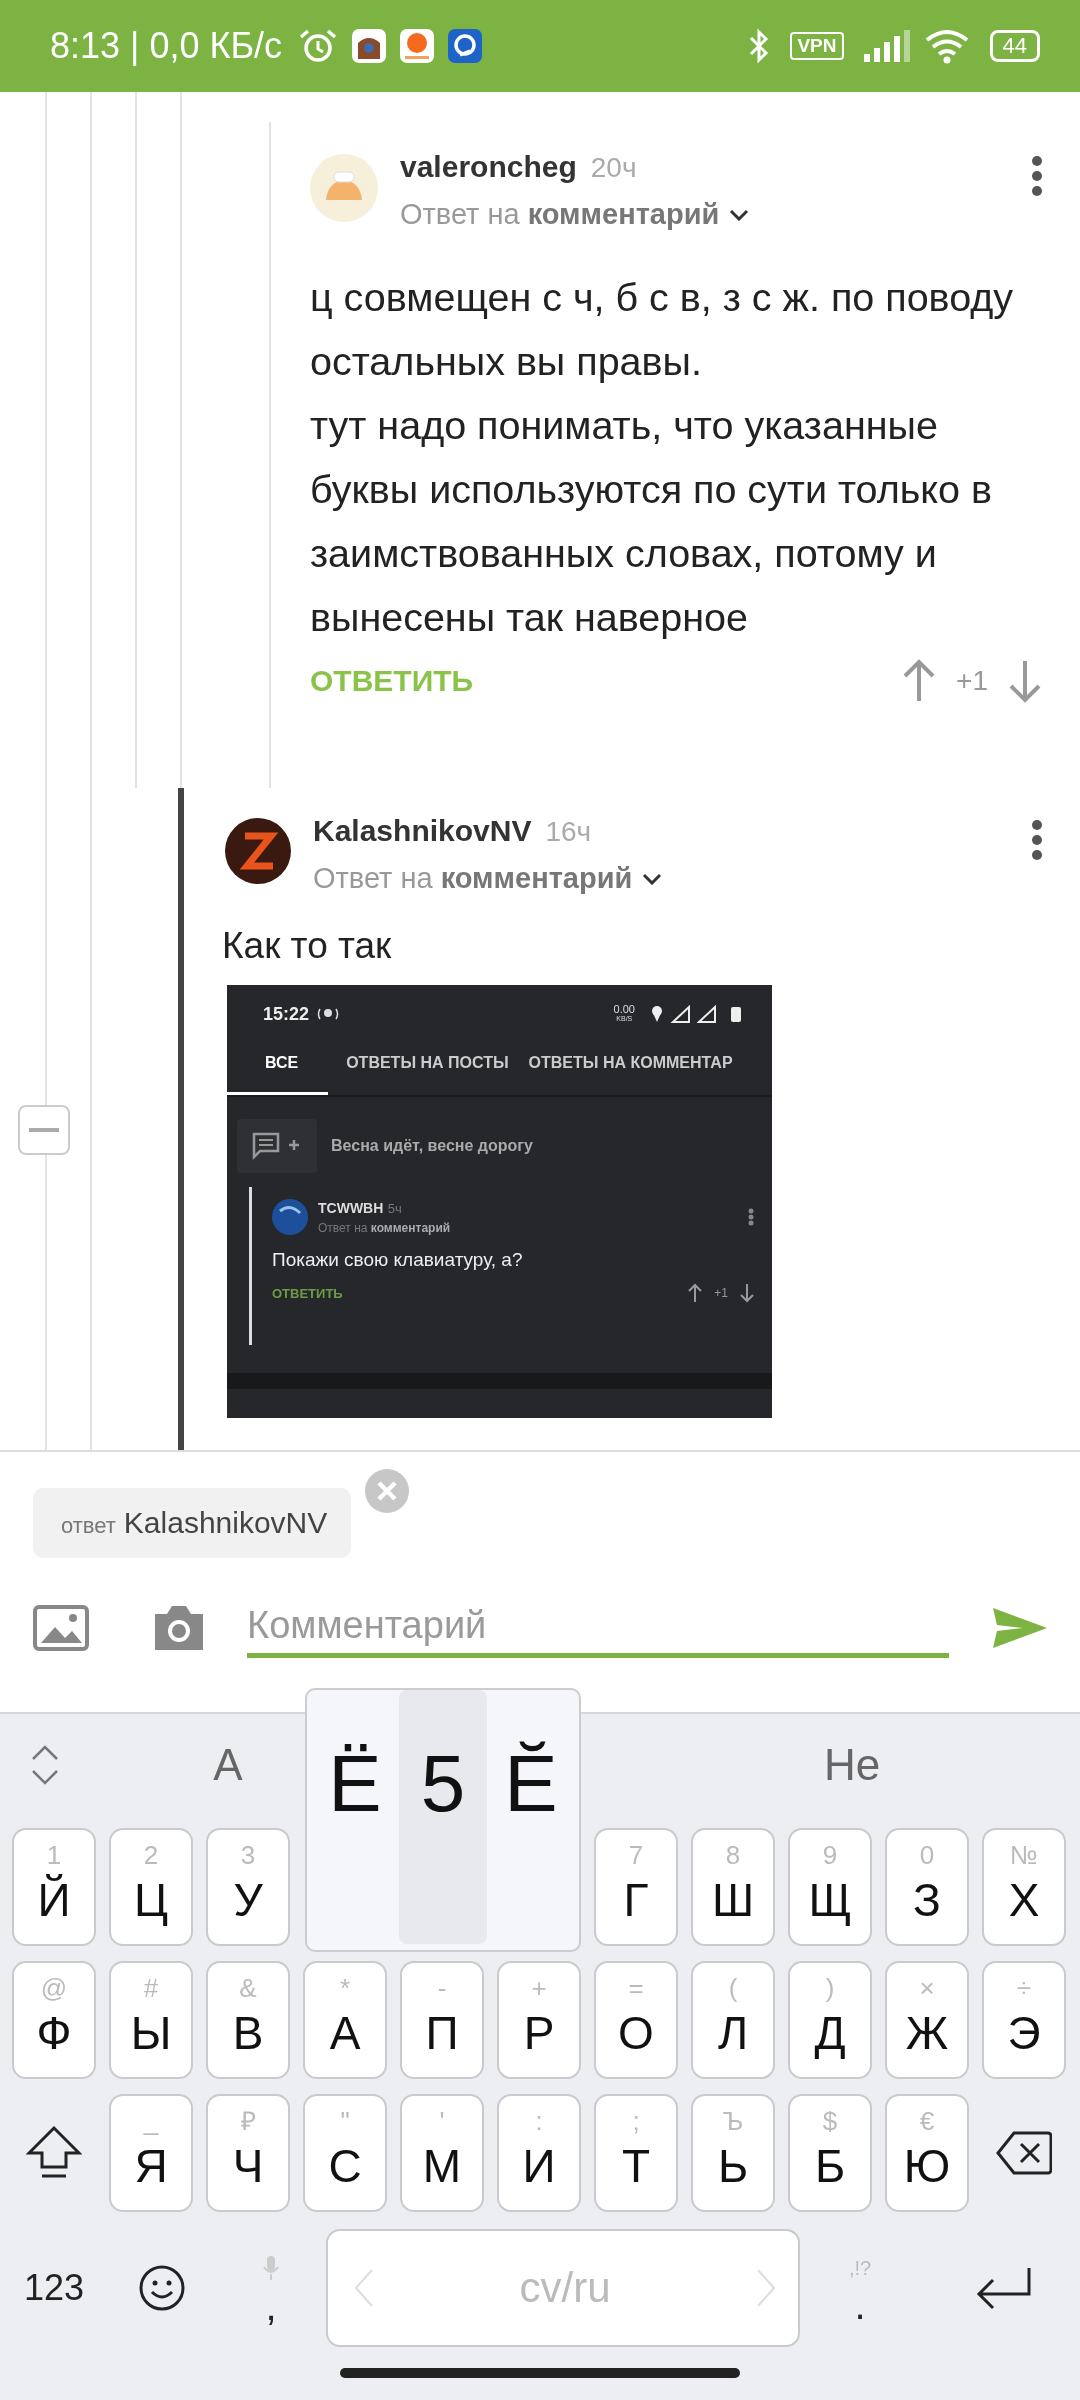  Describe the element at coordinates (248, 1887) in the screenshot. I see `keyboard-key: 3 У` at that location.